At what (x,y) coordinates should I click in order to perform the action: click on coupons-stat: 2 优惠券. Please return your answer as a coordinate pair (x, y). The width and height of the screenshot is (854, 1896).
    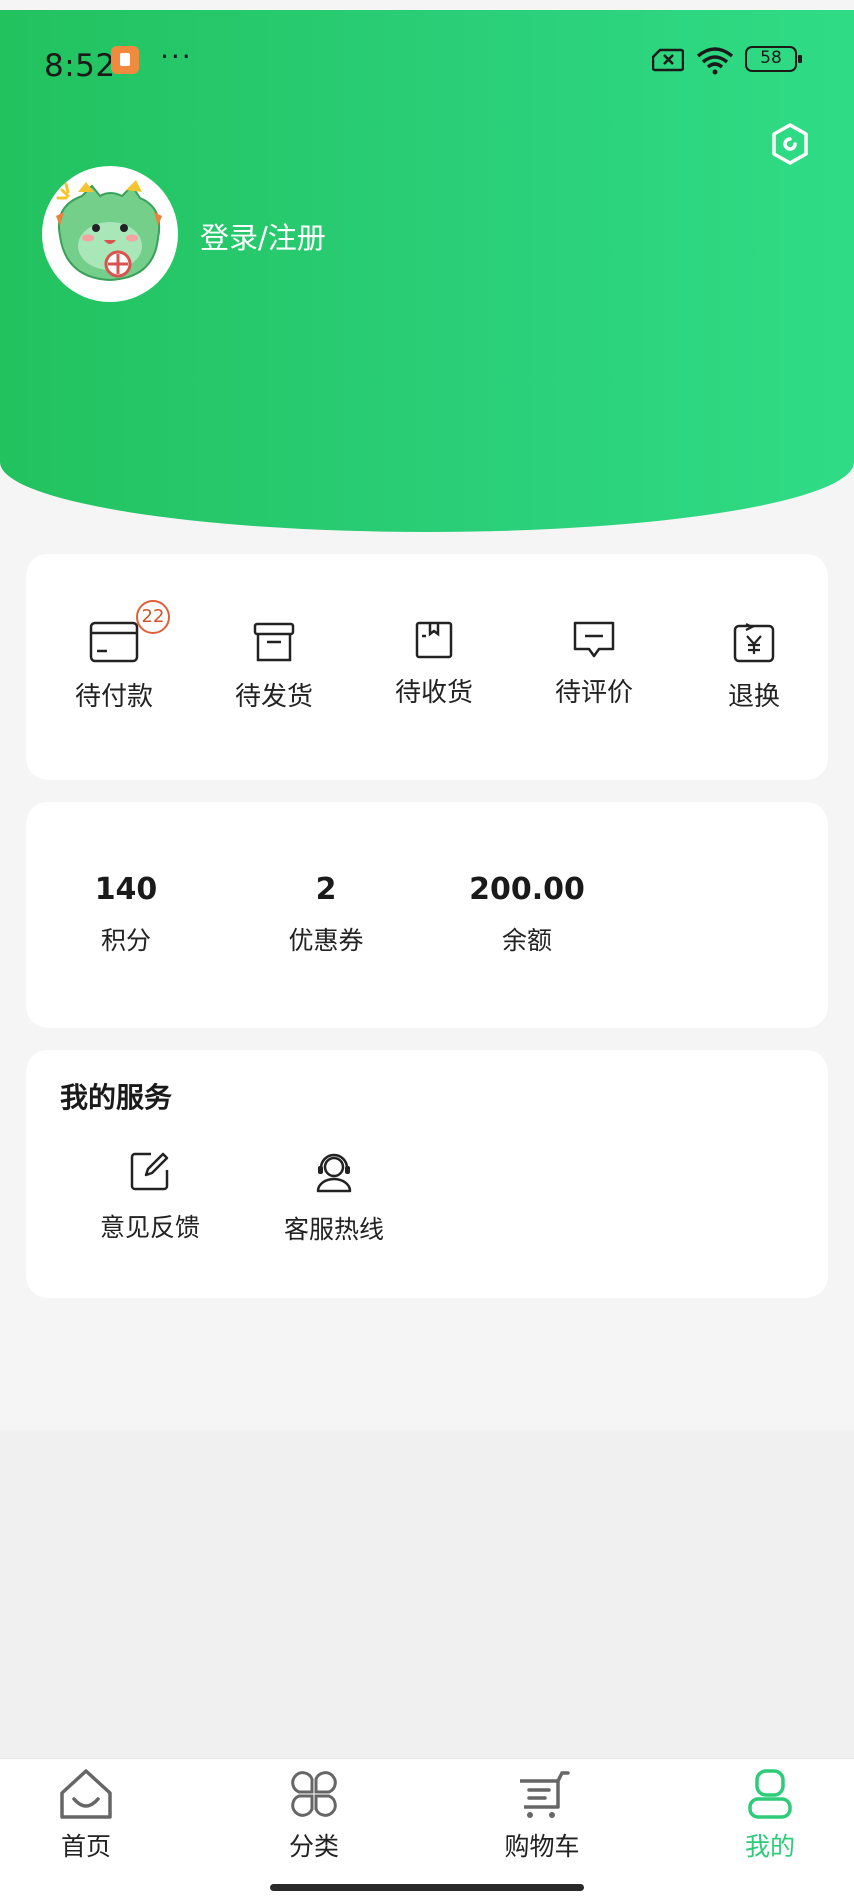
    Looking at the image, I should click on (326, 914).